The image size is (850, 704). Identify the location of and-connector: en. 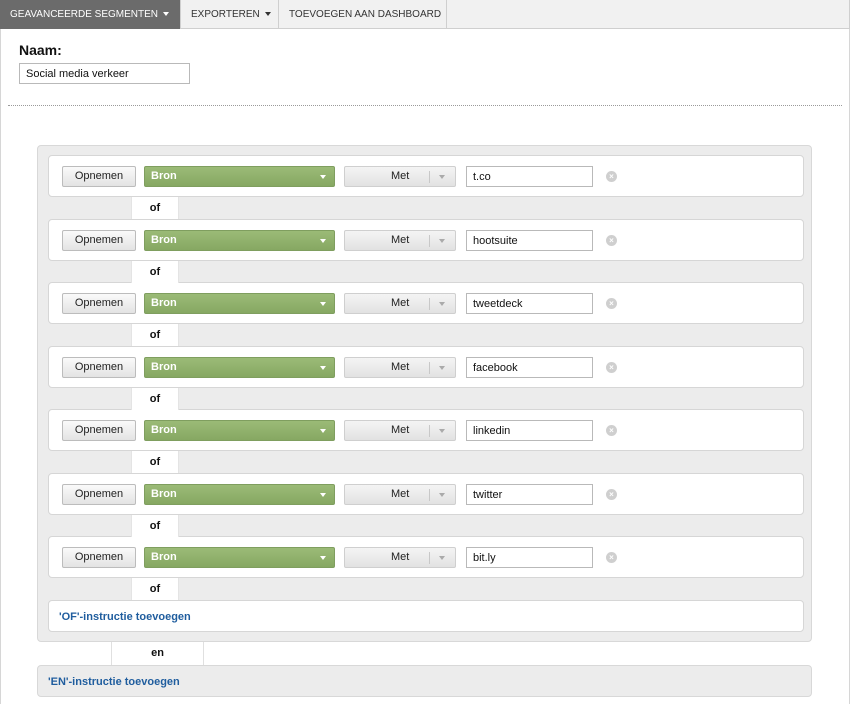
(157, 653).